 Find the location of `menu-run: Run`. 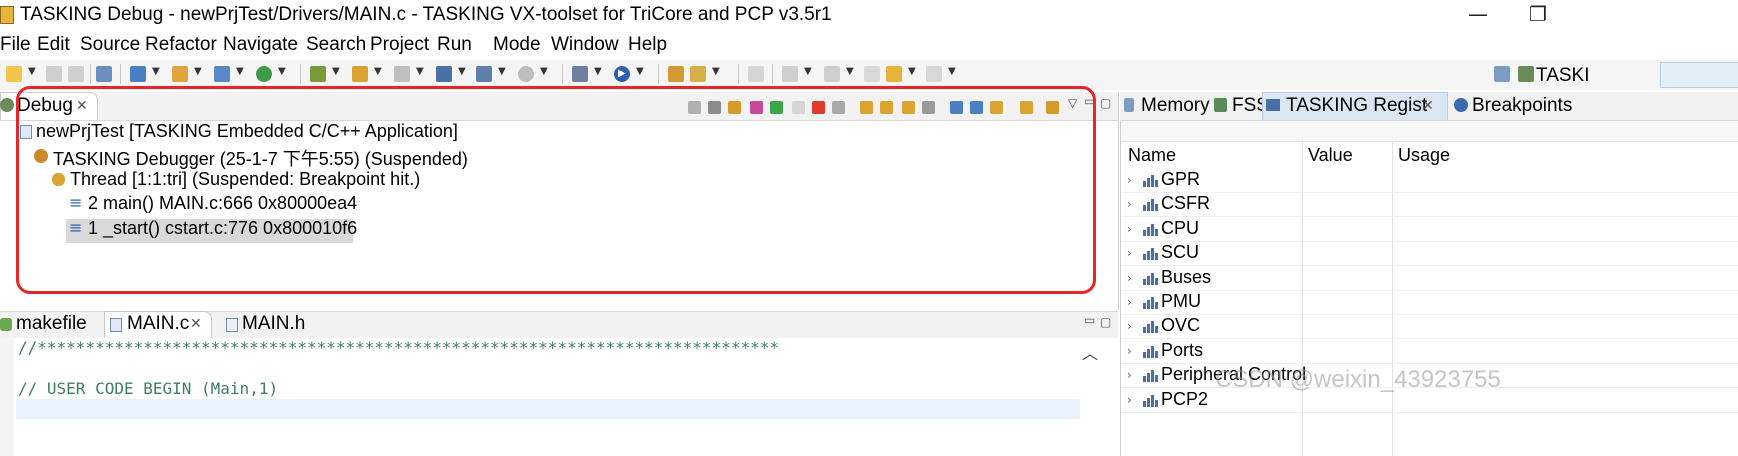

menu-run: Run is located at coordinates (454, 45).